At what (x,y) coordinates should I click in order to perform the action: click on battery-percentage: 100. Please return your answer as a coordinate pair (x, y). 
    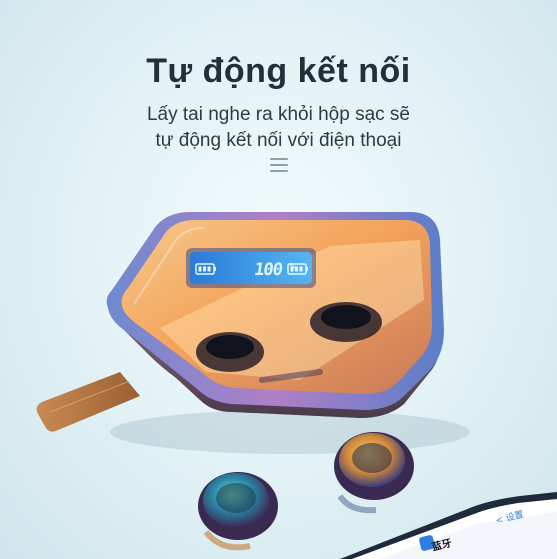
    Looking at the image, I should click on (268, 270).